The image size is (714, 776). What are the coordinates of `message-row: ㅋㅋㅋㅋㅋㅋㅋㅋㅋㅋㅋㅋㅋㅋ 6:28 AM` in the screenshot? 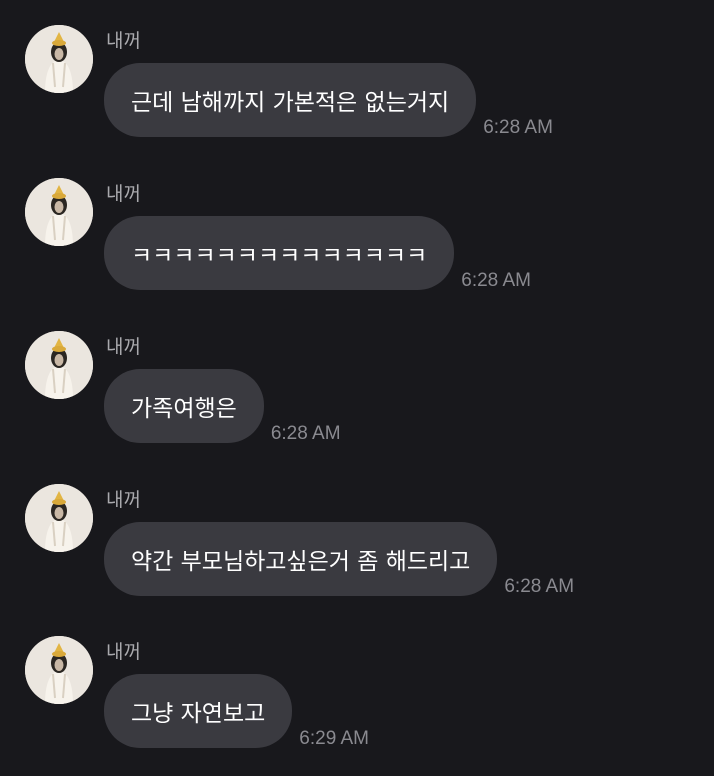 It's located at (317, 253).